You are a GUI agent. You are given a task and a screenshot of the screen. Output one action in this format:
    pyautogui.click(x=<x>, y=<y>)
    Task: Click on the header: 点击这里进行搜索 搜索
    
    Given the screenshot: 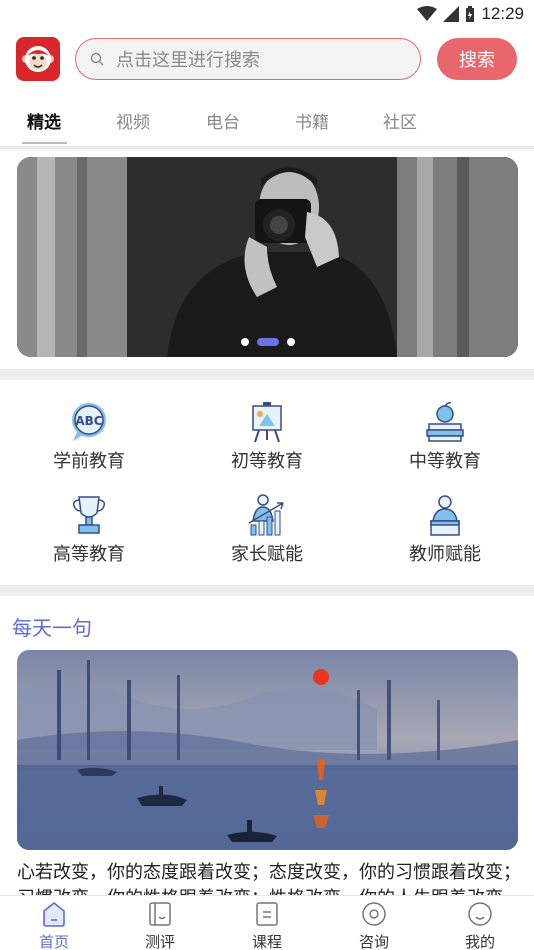 What is the action you would take?
    pyautogui.click(x=267, y=59)
    